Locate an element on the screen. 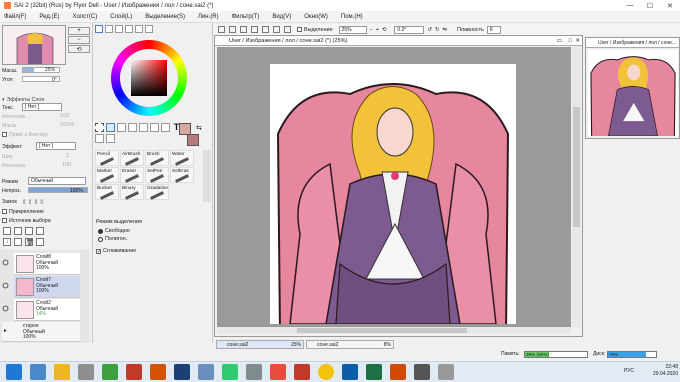  tool-water: Water is located at coordinates (182, 158).